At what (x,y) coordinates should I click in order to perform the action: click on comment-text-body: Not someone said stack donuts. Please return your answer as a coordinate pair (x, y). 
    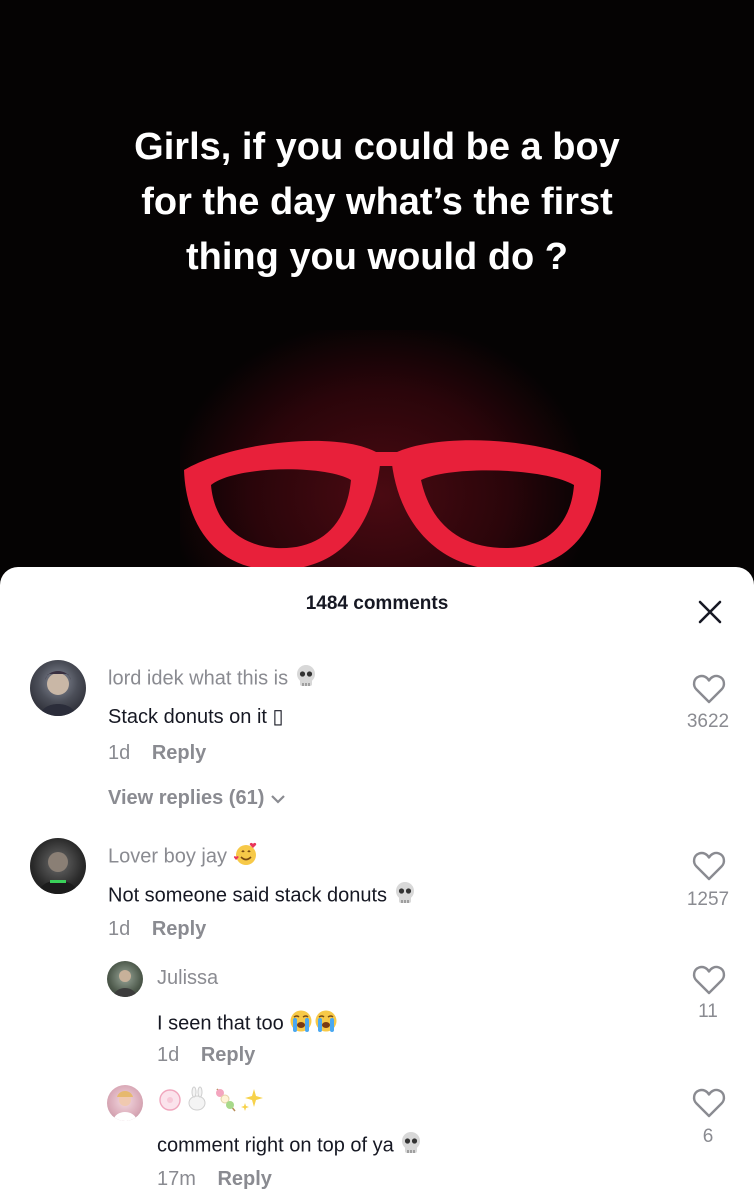
    Looking at the image, I should click on (248, 895).